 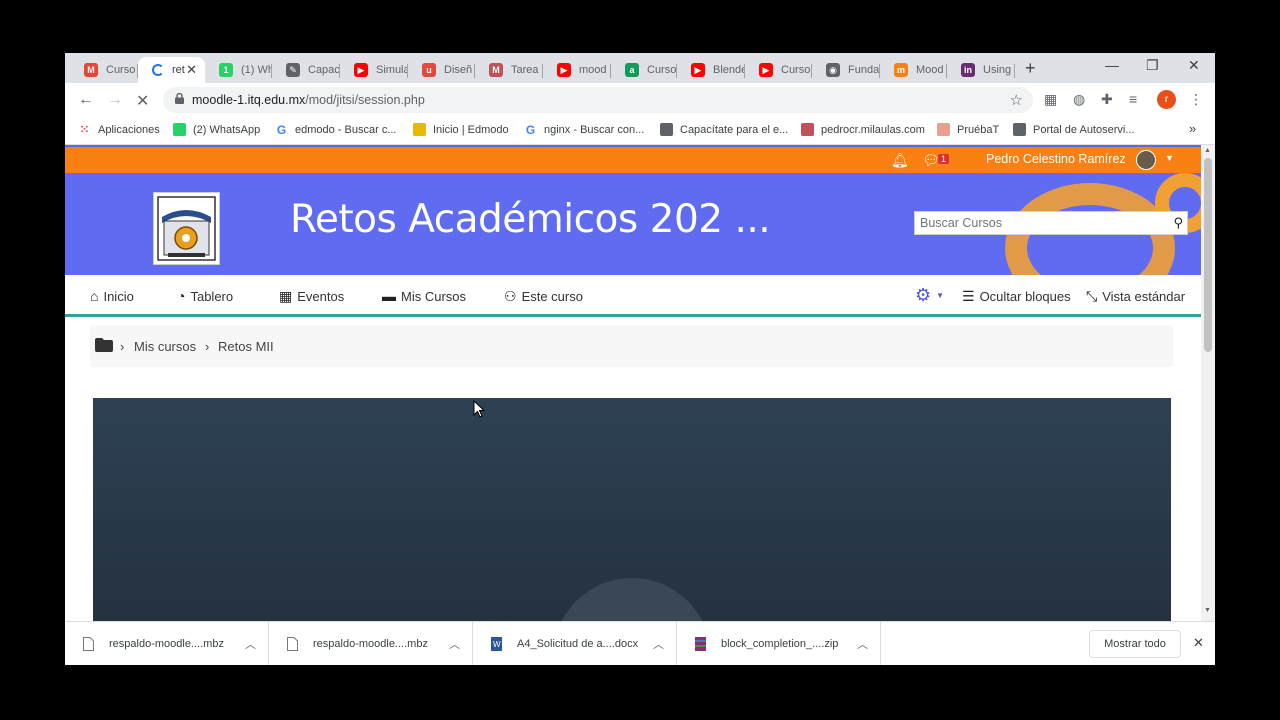 What do you see at coordinates (256, 70) in the screenshot?
I see `tab-title: (1) Wh` at bounding box center [256, 70].